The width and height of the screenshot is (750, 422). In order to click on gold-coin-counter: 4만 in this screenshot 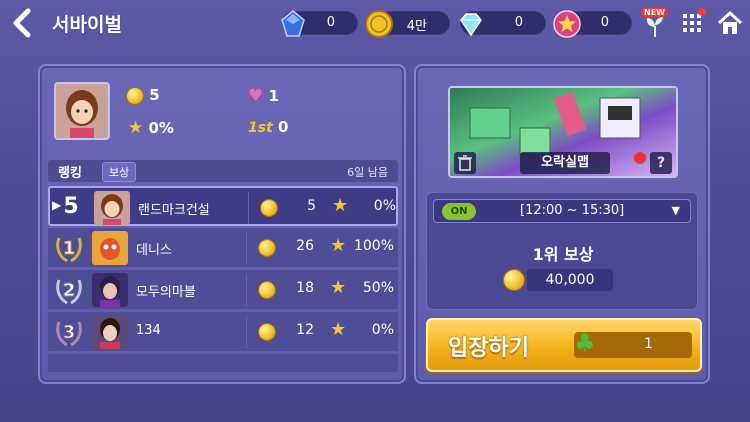, I will do `click(407, 24)`.